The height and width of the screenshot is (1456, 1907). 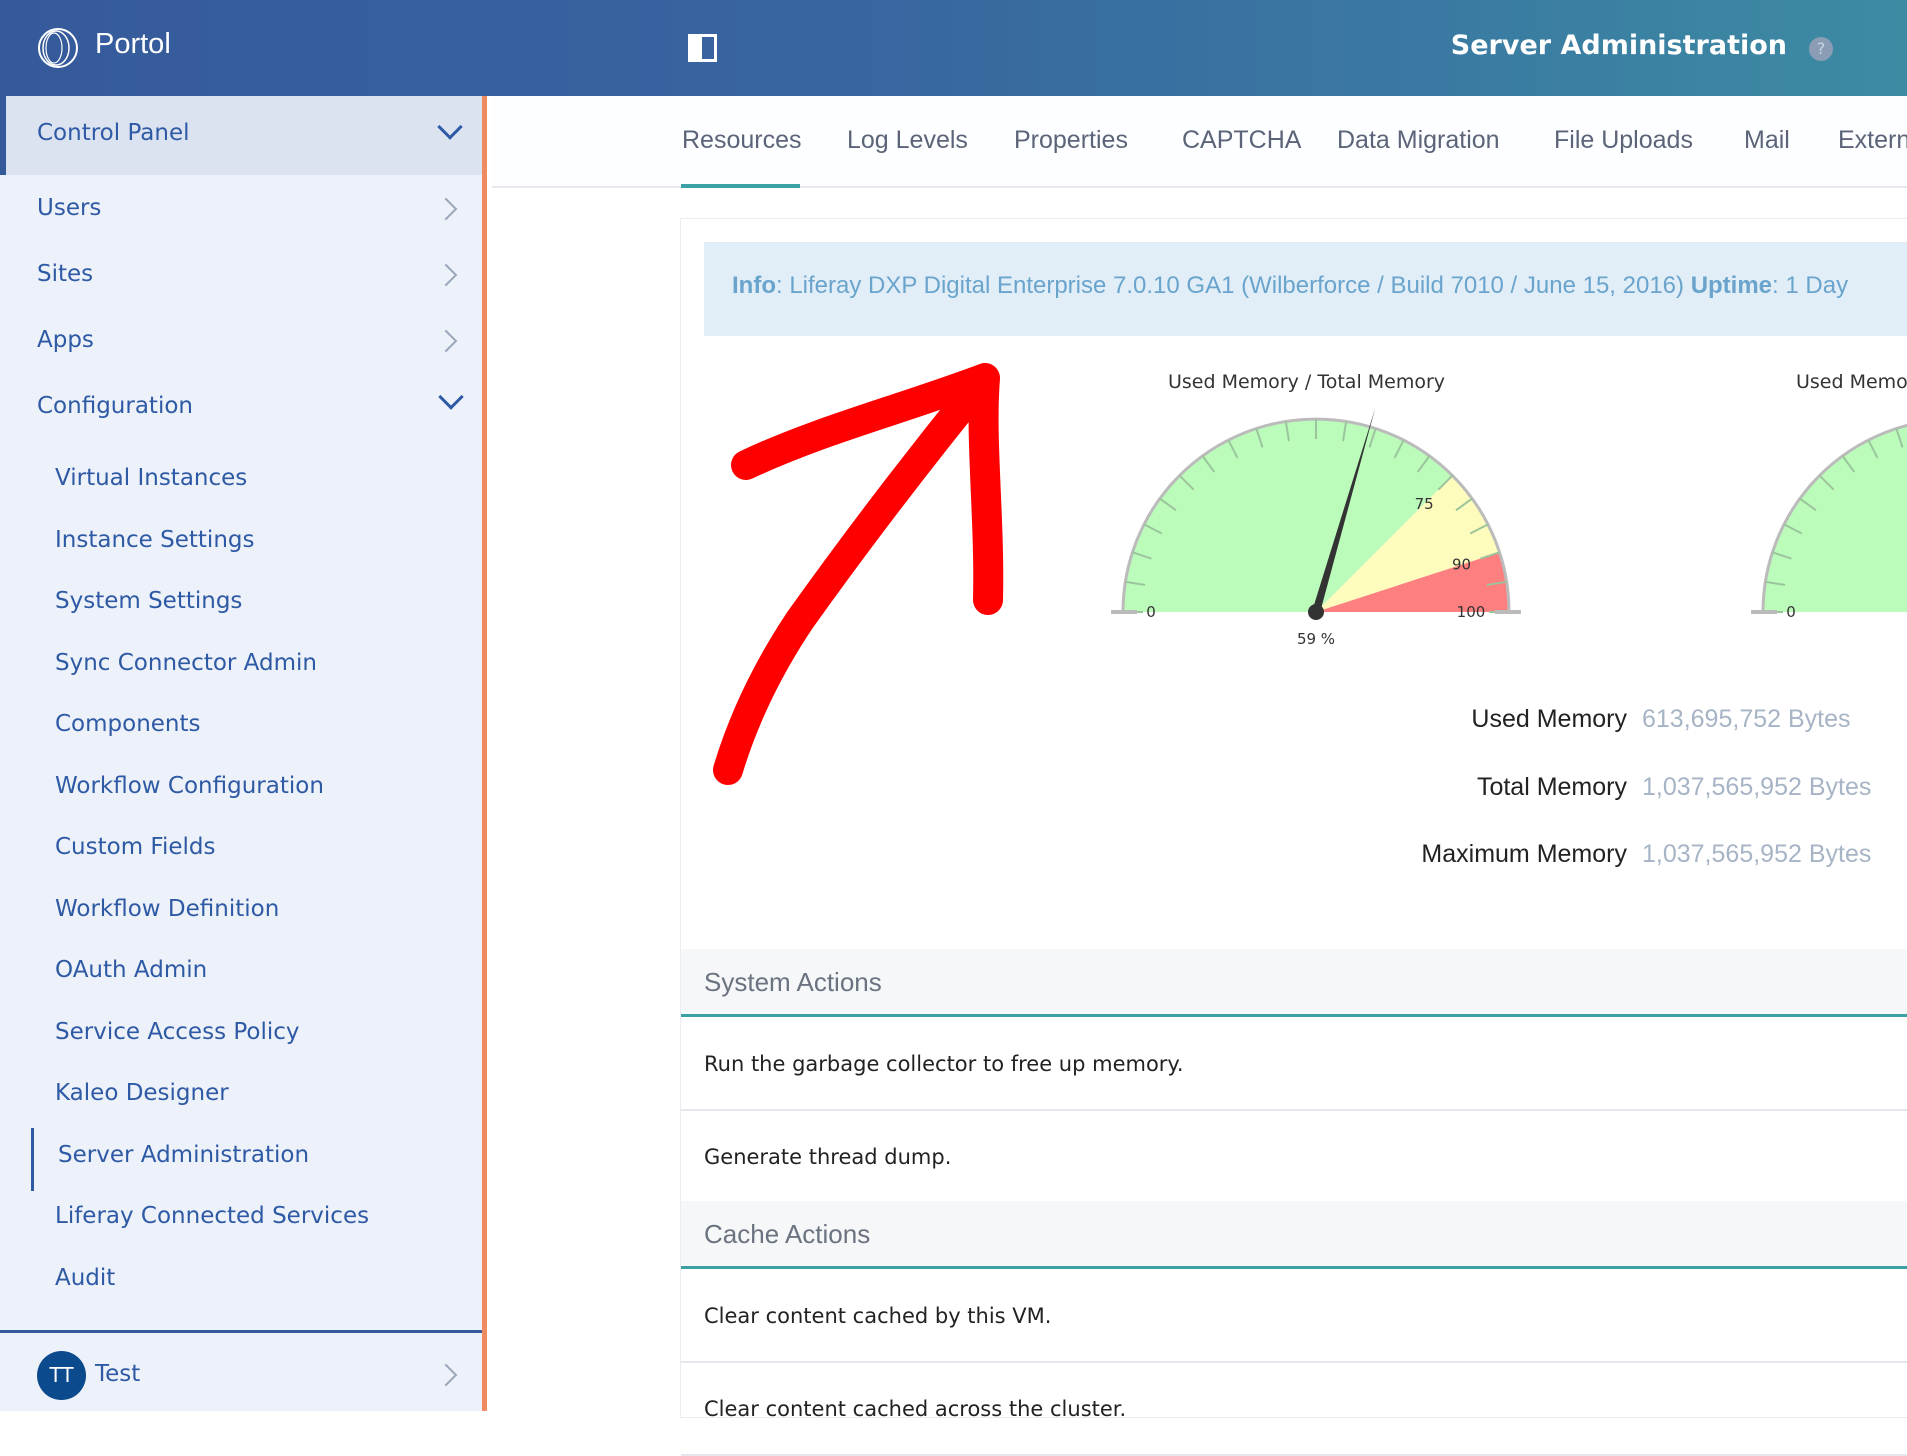 What do you see at coordinates (167, 908) in the screenshot?
I see `sidebar-item-label: Workflow Definition` at bounding box center [167, 908].